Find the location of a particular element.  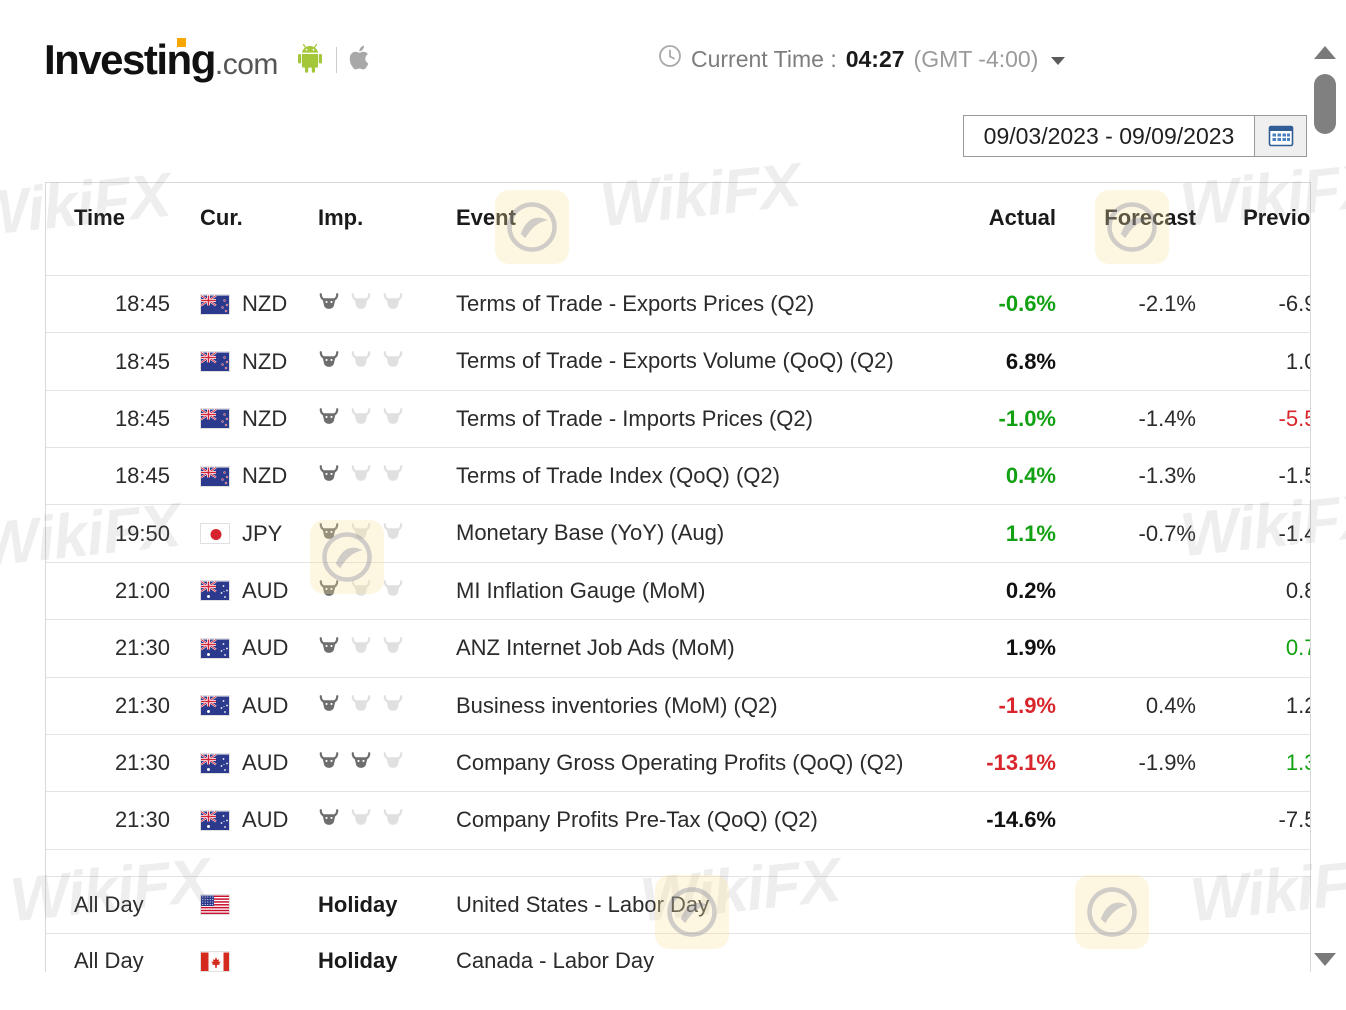

current-time-display: Current Time : 04:27 (GMT -4:00) is located at coordinates (862, 59).